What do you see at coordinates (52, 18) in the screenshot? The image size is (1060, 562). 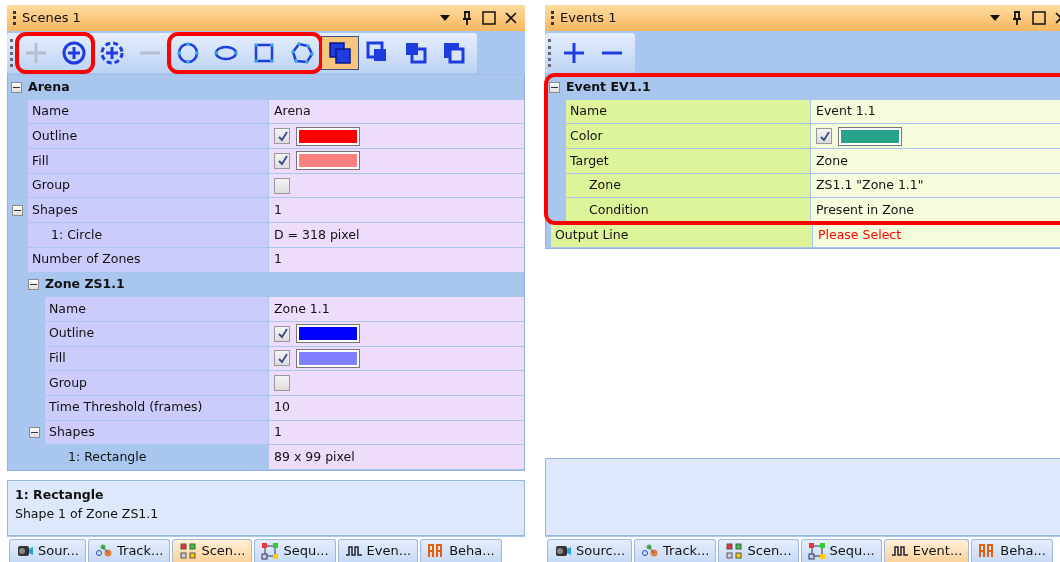 I see `panel-title: Scenes 1` at bounding box center [52, 18].